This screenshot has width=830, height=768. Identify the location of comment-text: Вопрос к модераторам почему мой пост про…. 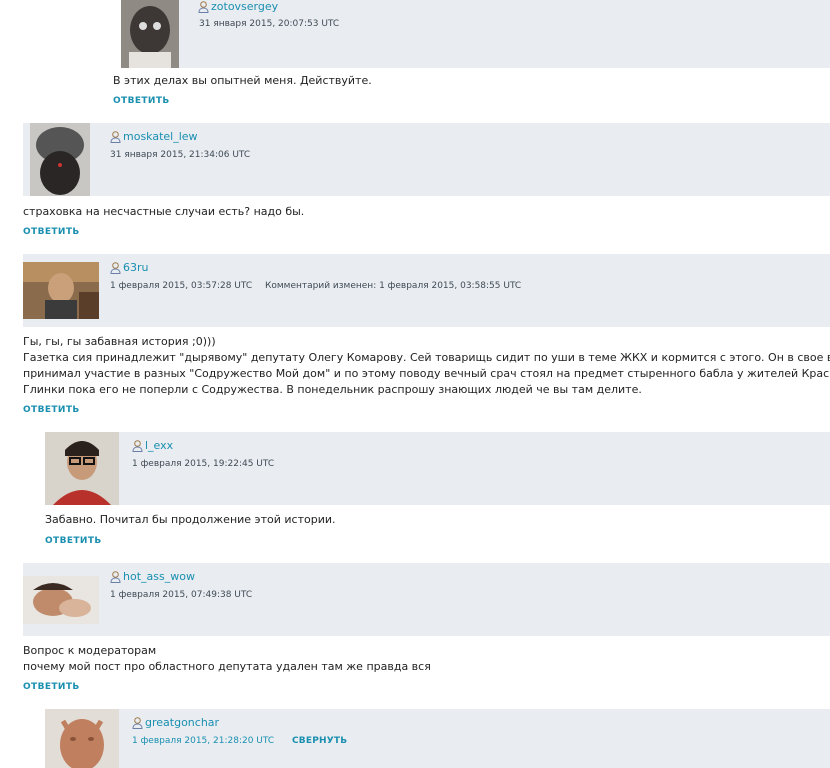
(227, 659).